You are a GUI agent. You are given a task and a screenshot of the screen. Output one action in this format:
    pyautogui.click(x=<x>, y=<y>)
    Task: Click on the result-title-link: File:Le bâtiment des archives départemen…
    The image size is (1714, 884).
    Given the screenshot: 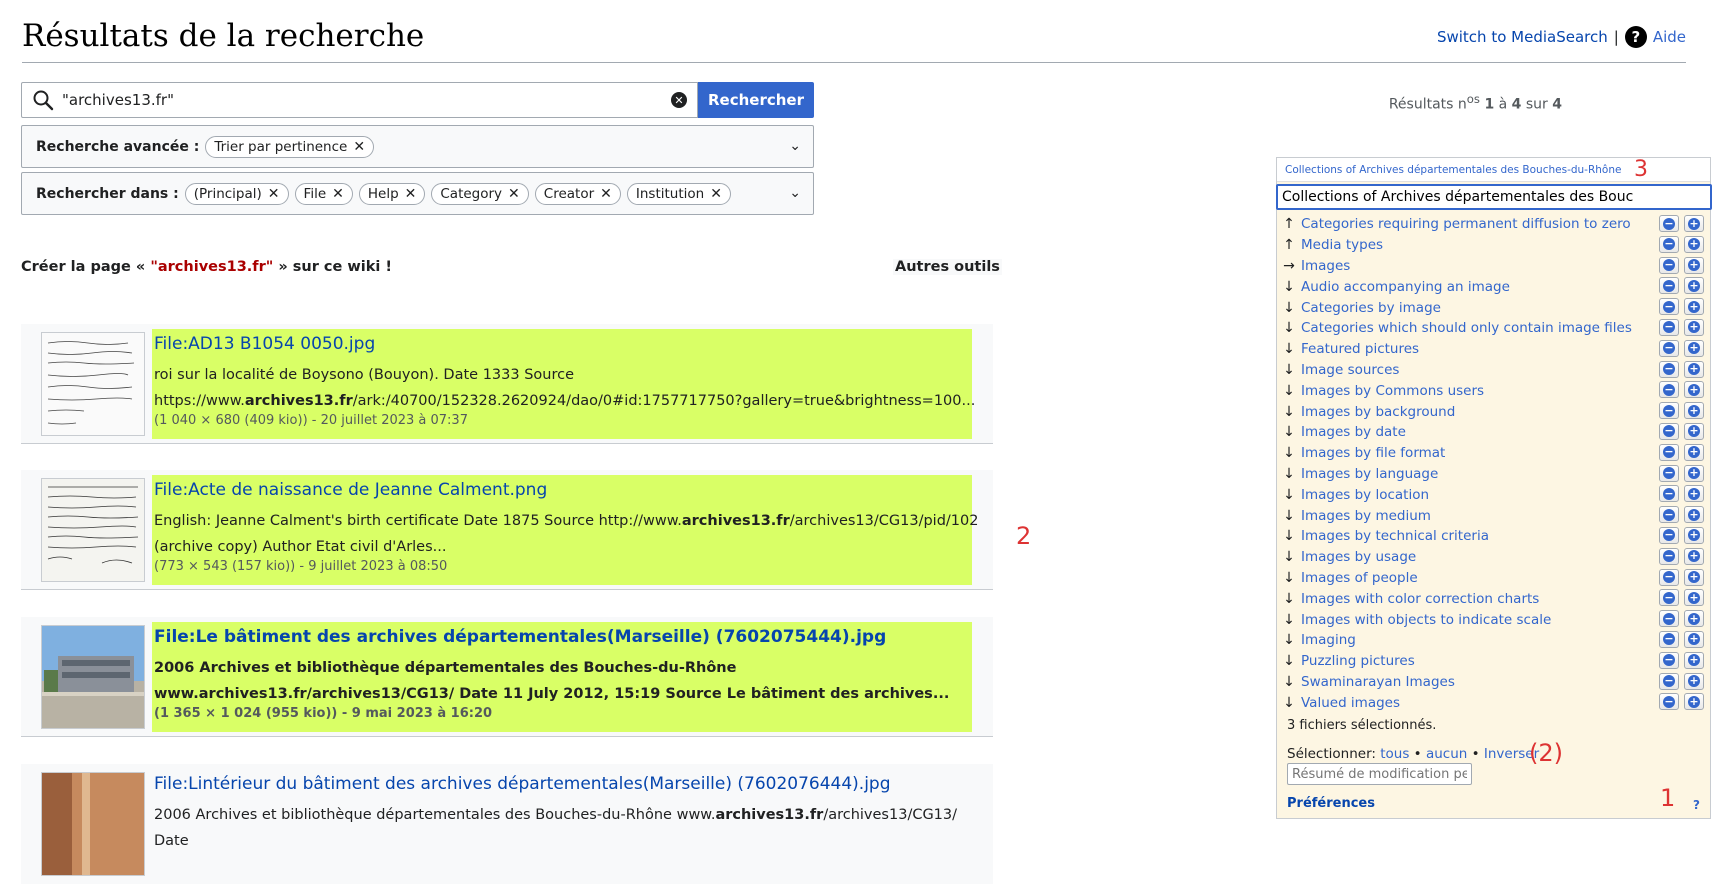 What is the action you would take?
    pyautogui.click(x=520, y=637)
    